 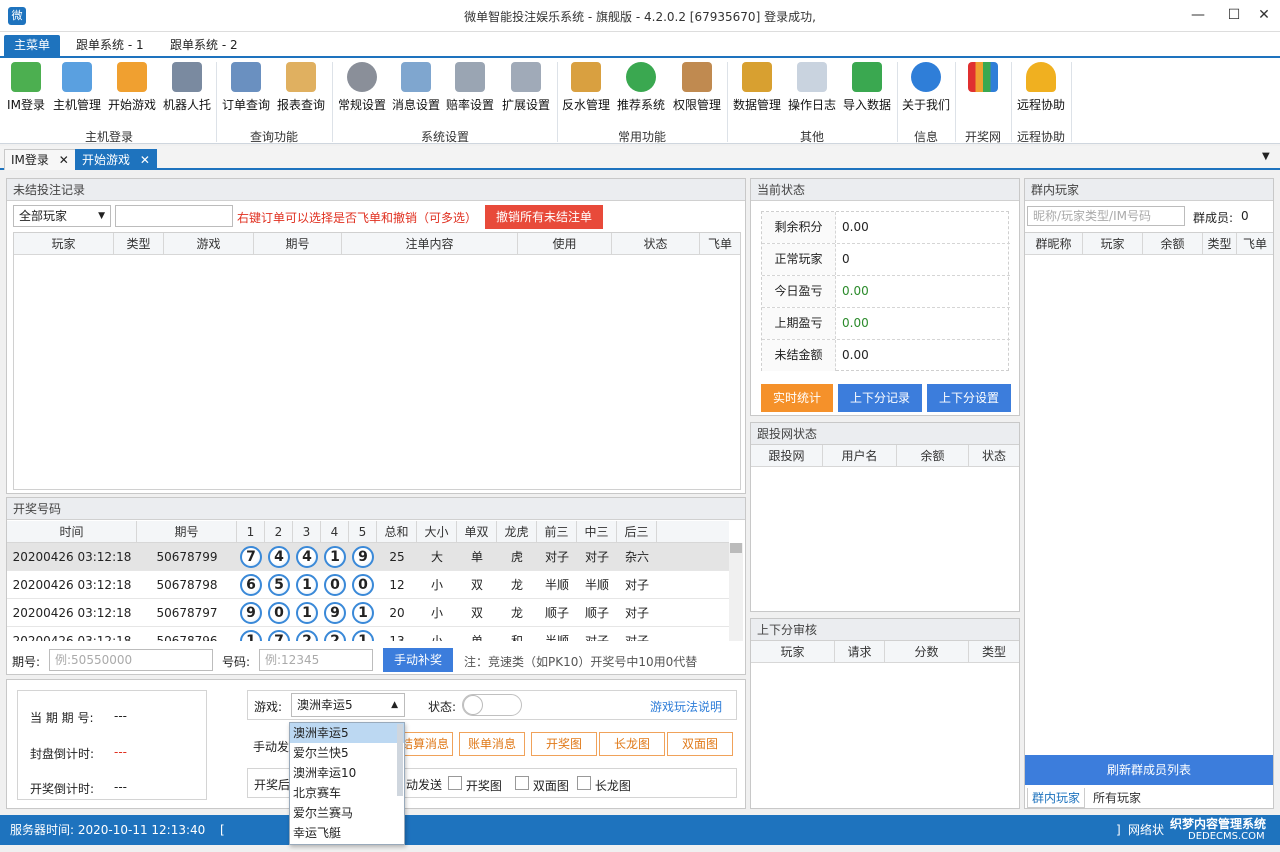 What do you see at coordinates (757, 90) in the screenshot?
I see `data-manage-button: 数据管理` at bounding box center [757, 90].